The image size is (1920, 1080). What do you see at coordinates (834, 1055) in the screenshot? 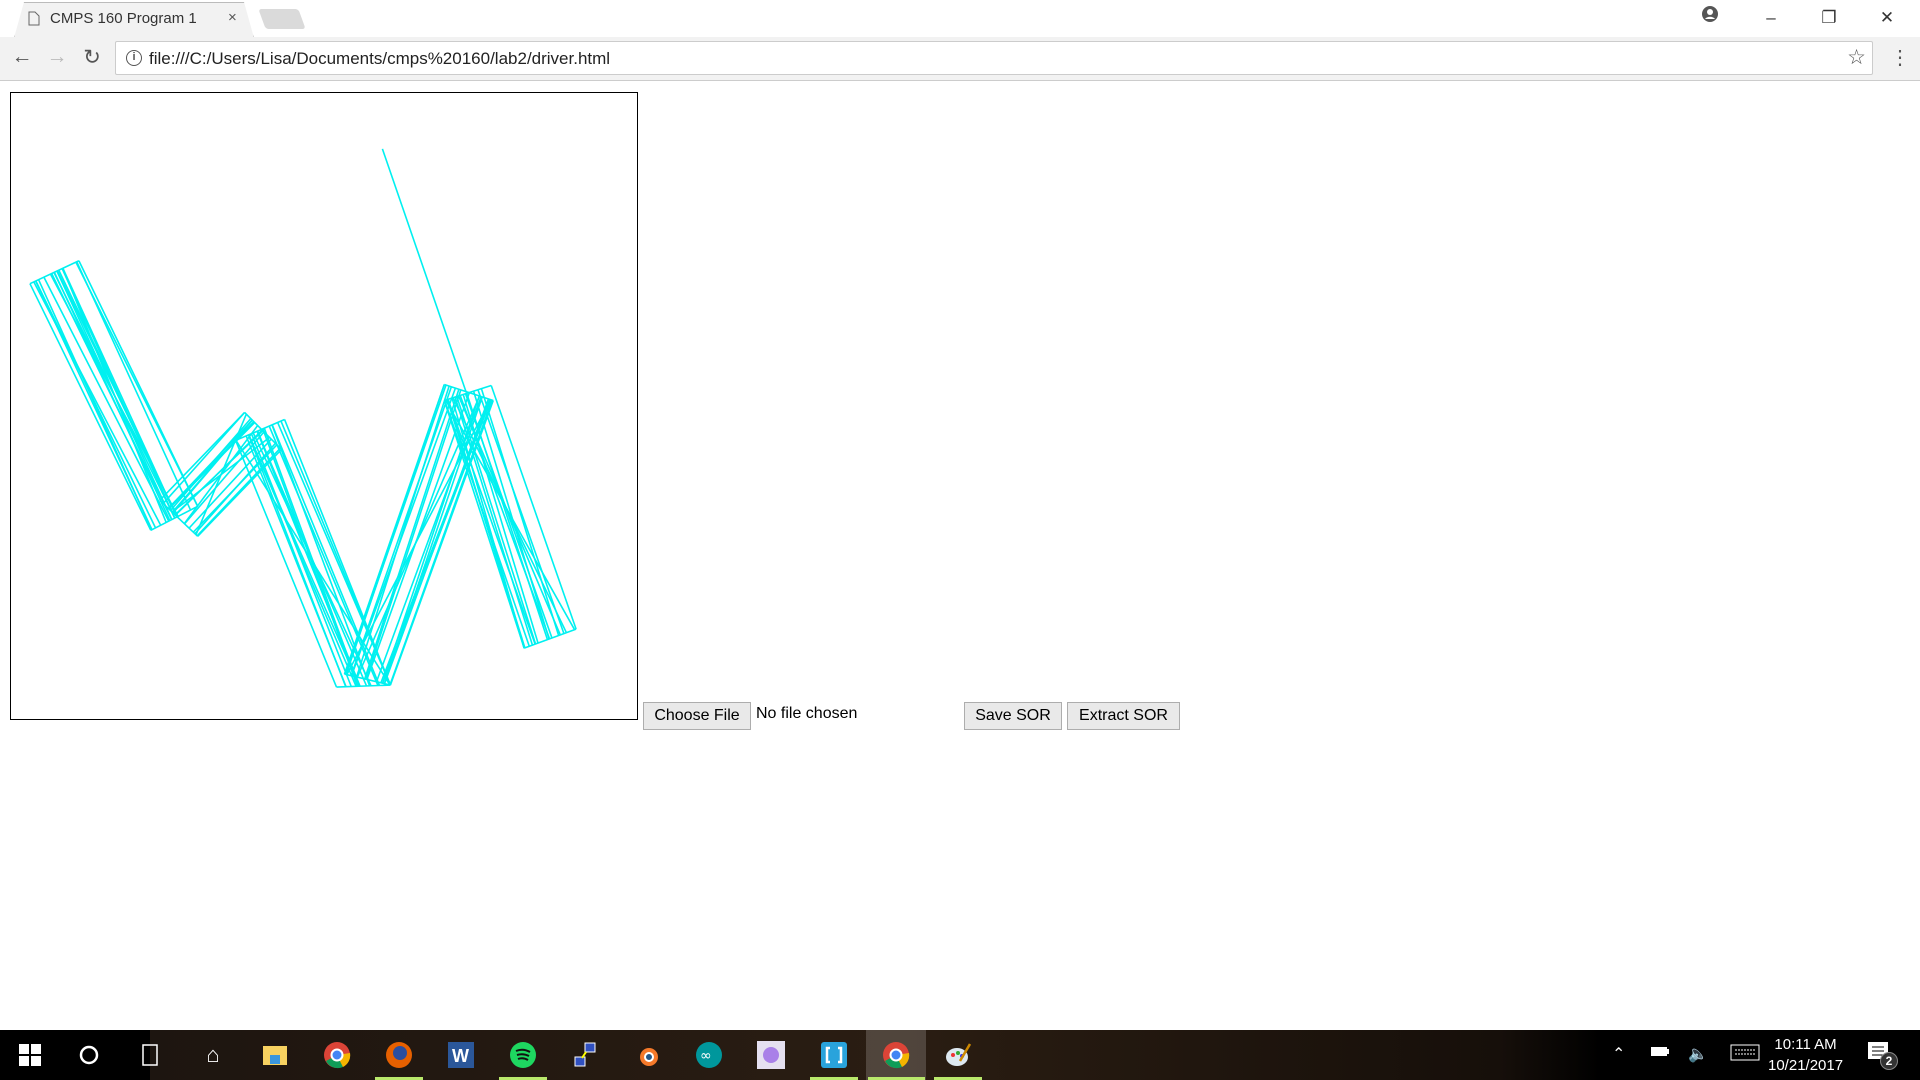
I see `brackets-icon` at bounding box center [834, 1055].